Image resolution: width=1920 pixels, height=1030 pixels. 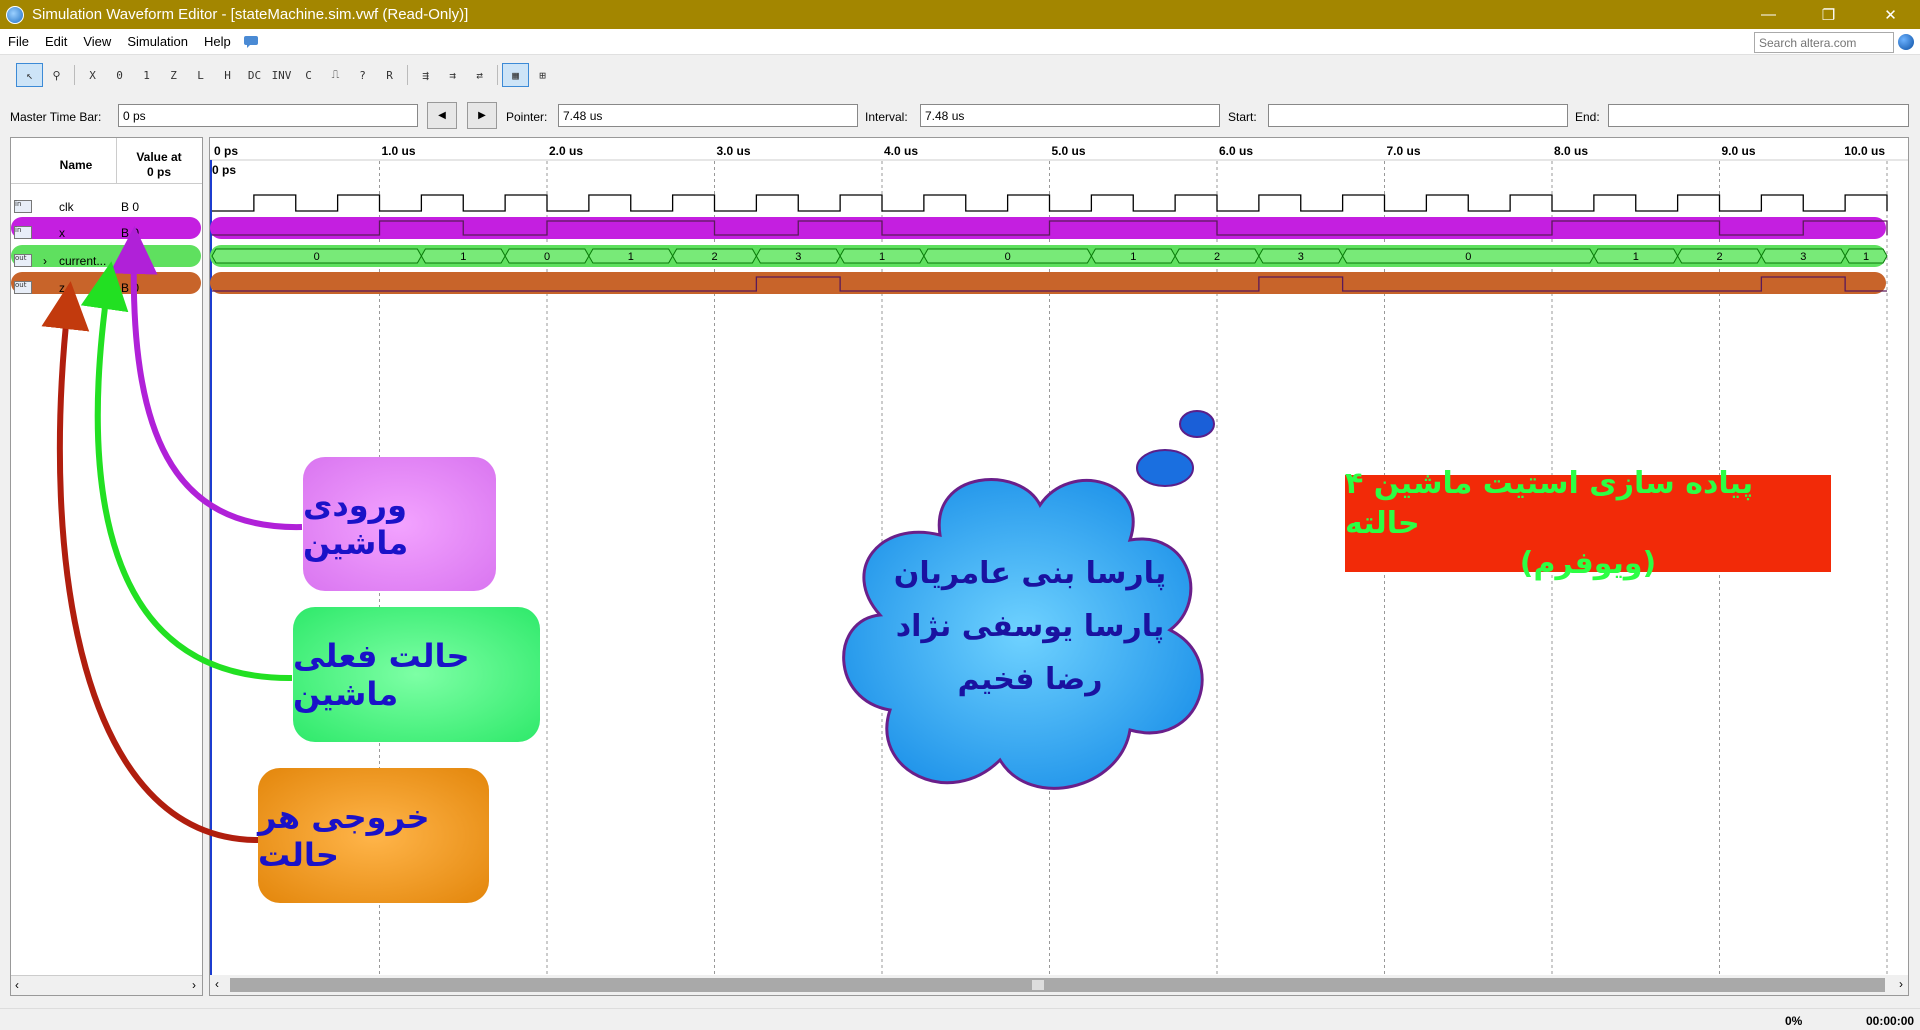 I want to click on cloud-name-1: پارسا بنی عامریان, so click(x=1030, y=573).